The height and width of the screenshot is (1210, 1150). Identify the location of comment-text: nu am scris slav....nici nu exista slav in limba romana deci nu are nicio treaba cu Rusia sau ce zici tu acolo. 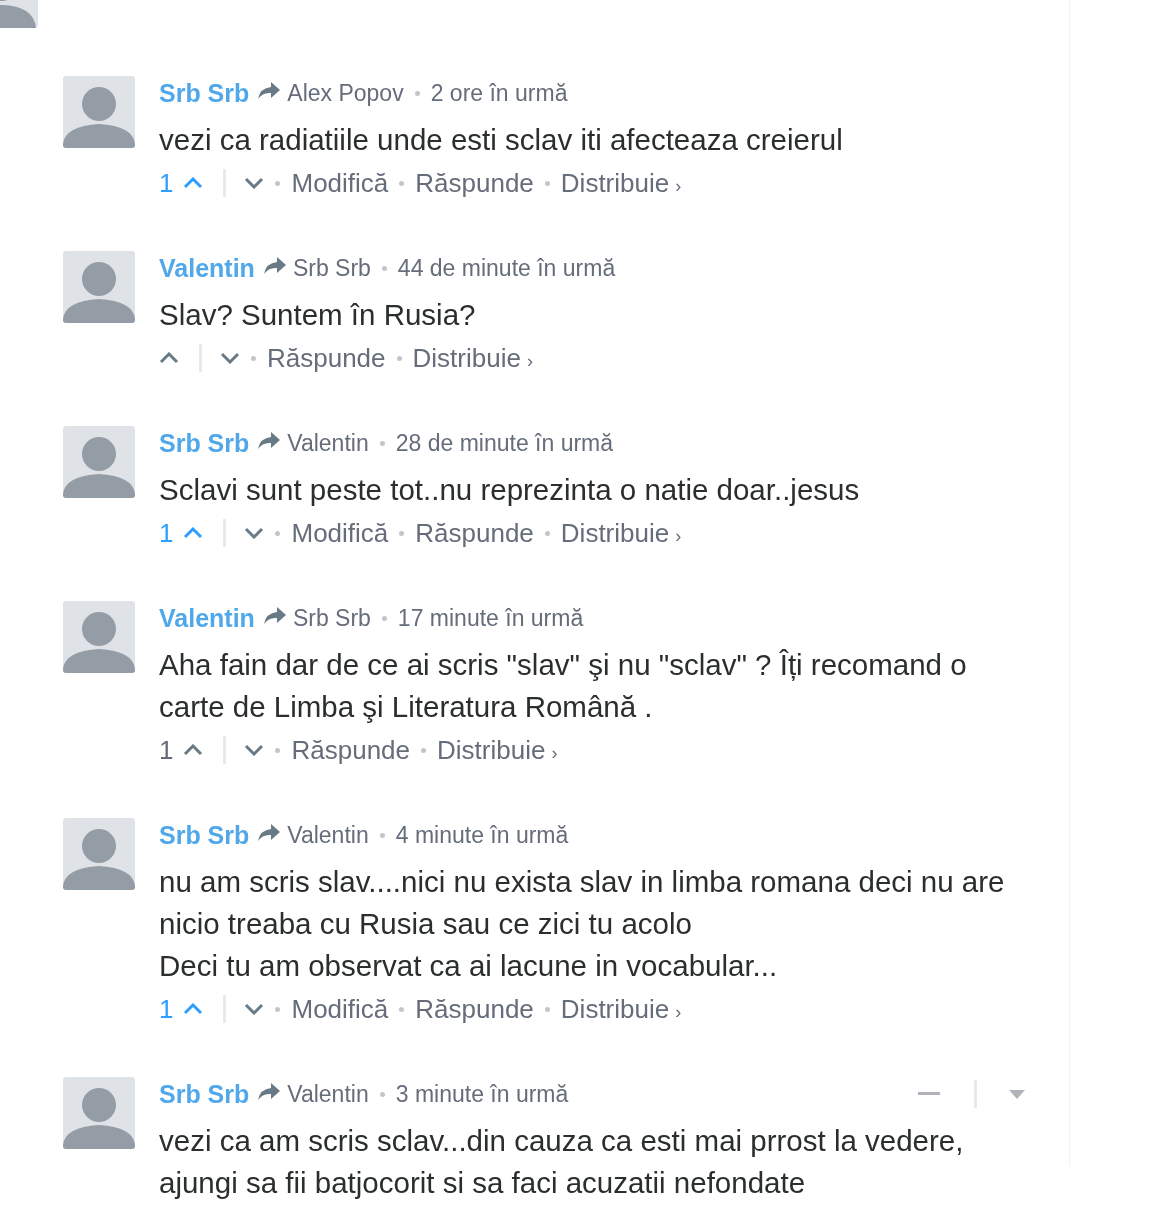
(582, 903).